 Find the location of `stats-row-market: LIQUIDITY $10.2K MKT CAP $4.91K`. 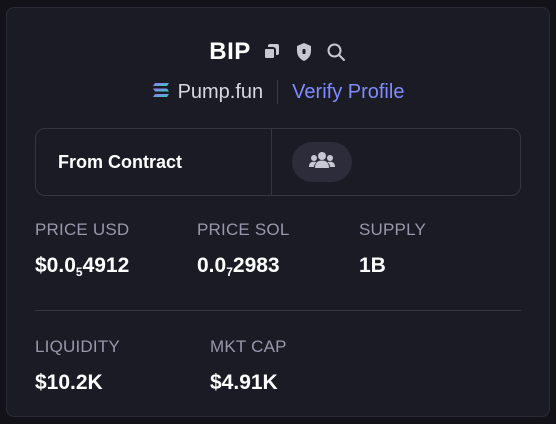

stats-row-market: LIQUIDITY $10.2K MKT CAP $4.91K is located at coordinates (278, 366).